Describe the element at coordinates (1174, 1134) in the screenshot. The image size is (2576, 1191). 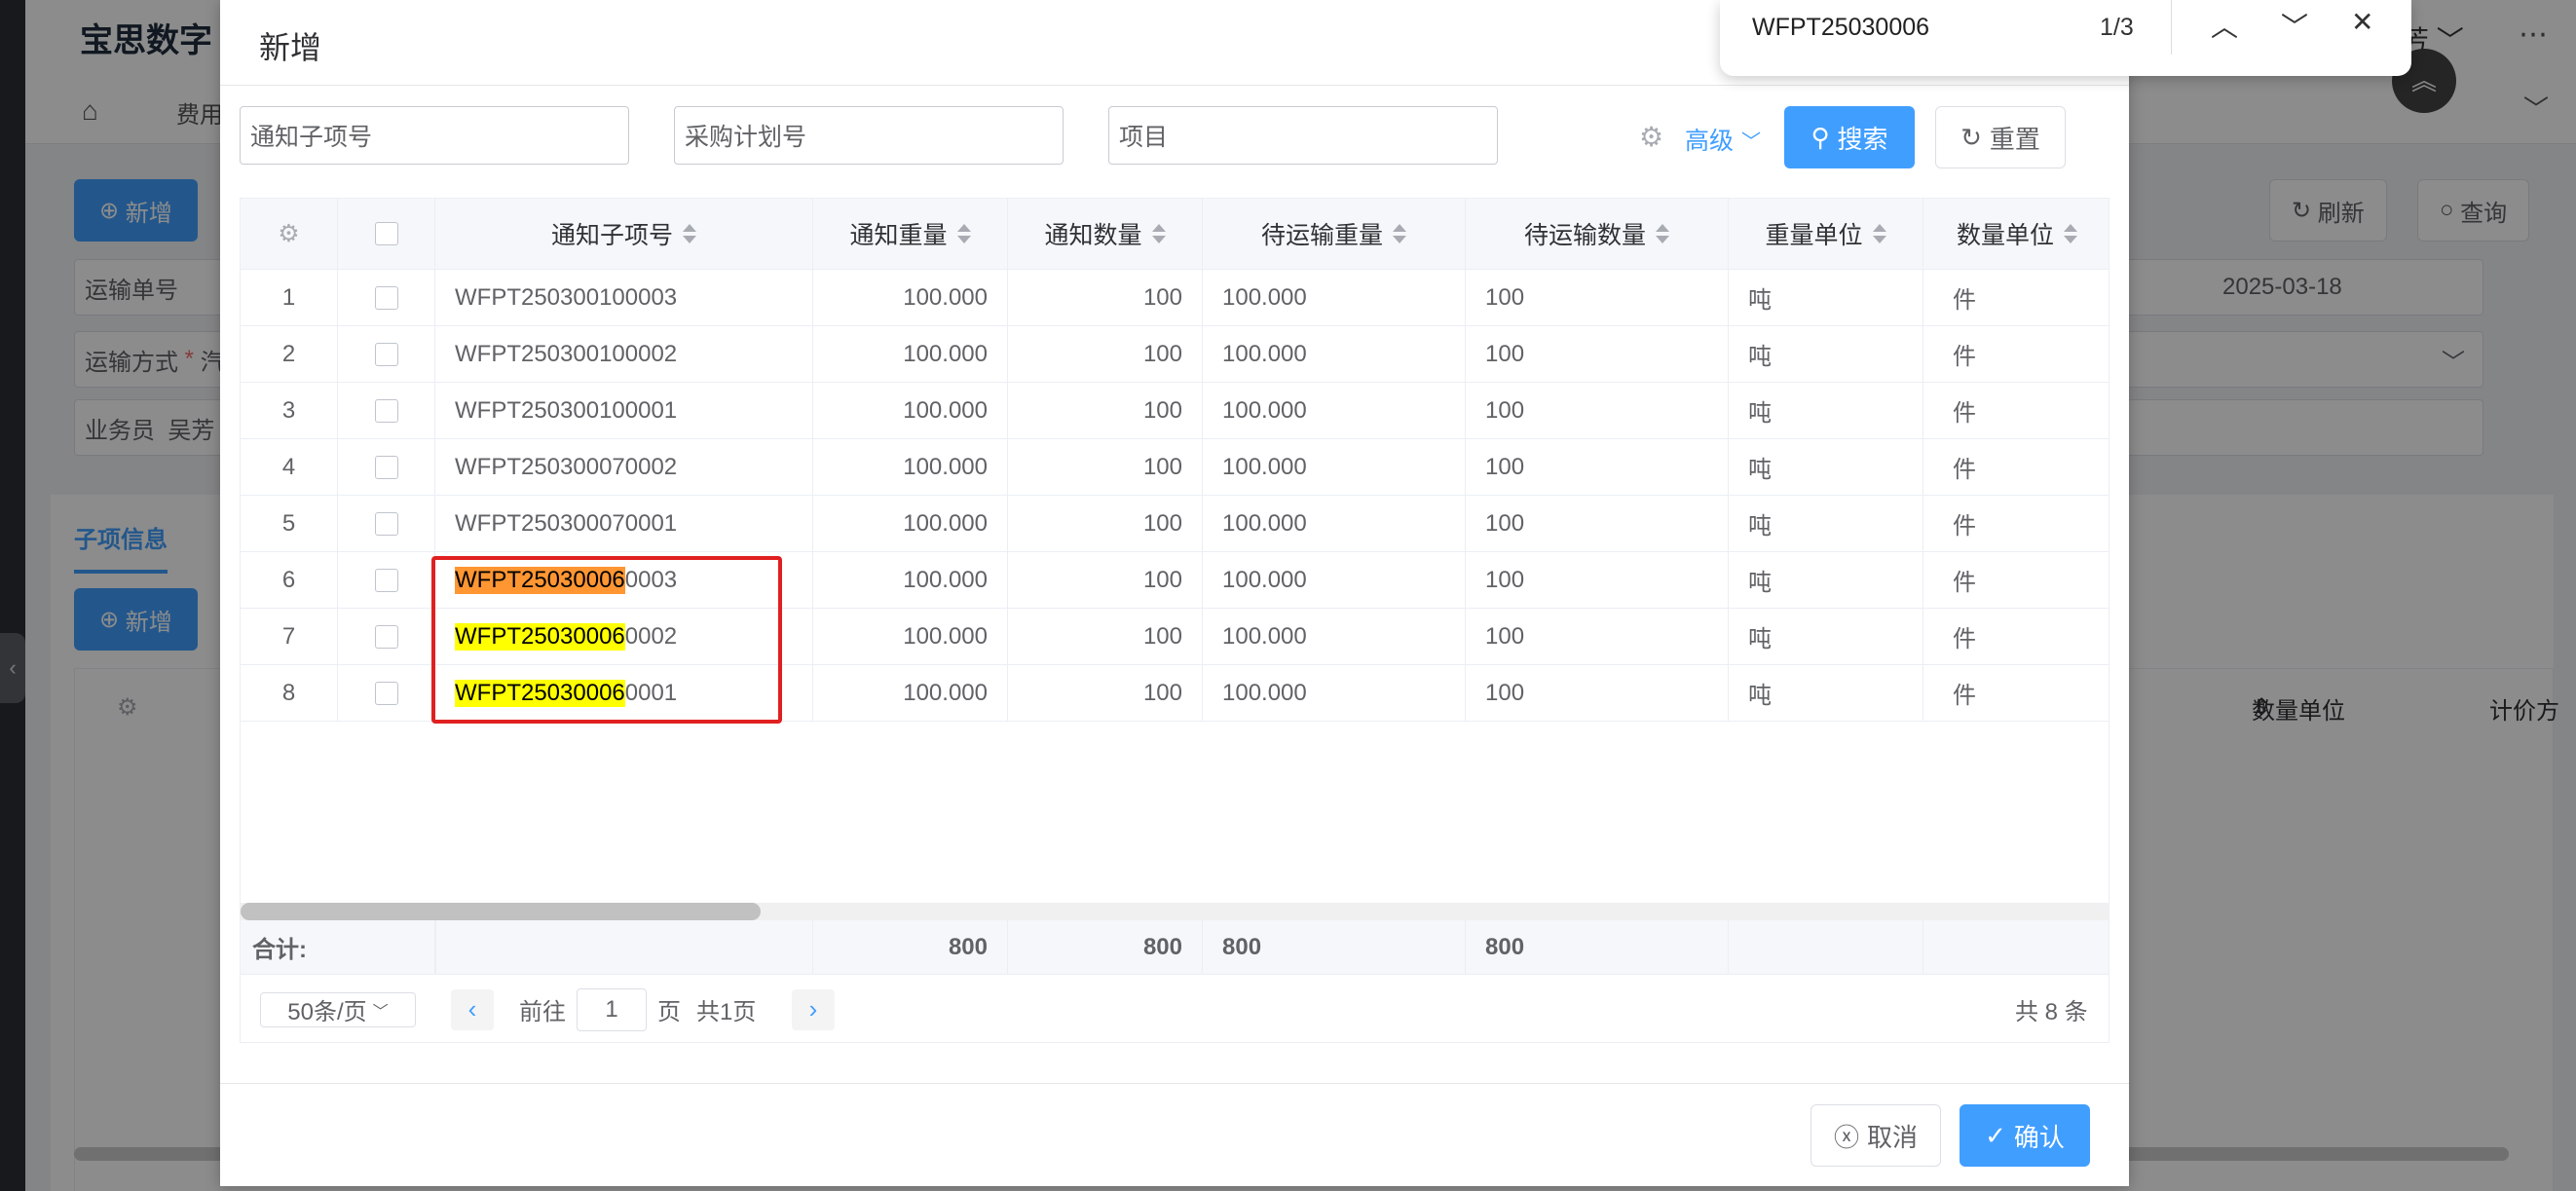
I see `dialog-footer: ⓧ 取消 ✓ 确认` at that location.